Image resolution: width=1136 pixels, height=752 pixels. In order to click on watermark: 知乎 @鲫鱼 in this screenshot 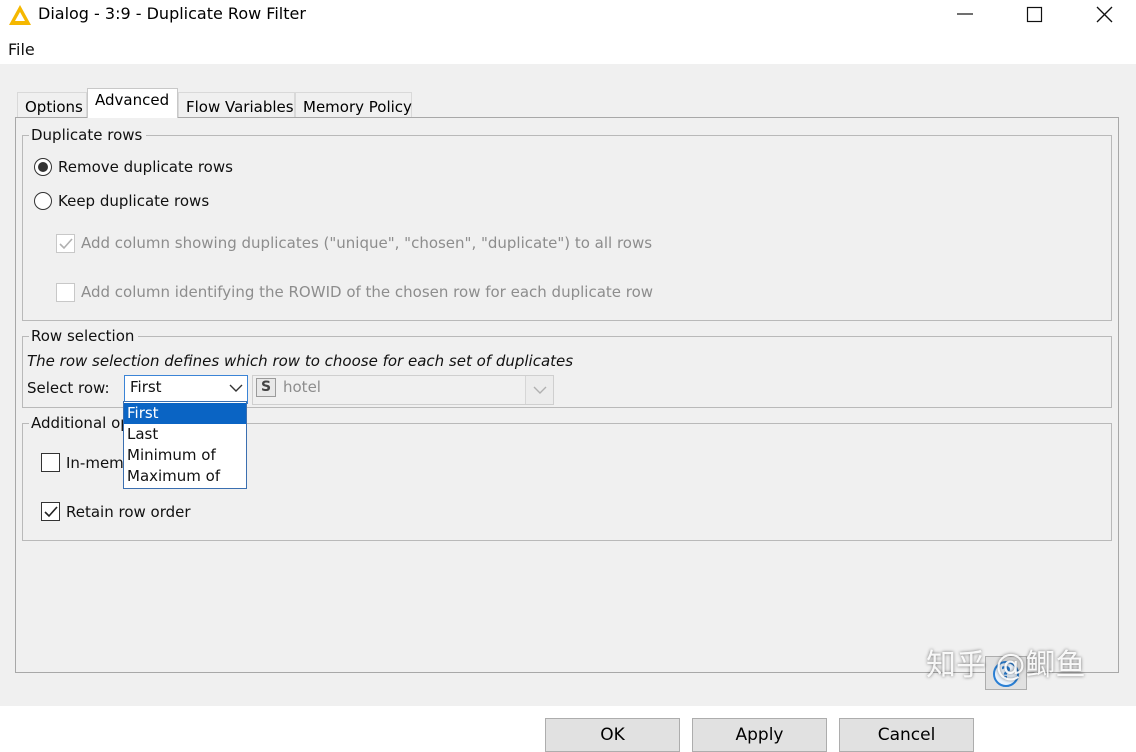, I will do `click(1006, 665)`.